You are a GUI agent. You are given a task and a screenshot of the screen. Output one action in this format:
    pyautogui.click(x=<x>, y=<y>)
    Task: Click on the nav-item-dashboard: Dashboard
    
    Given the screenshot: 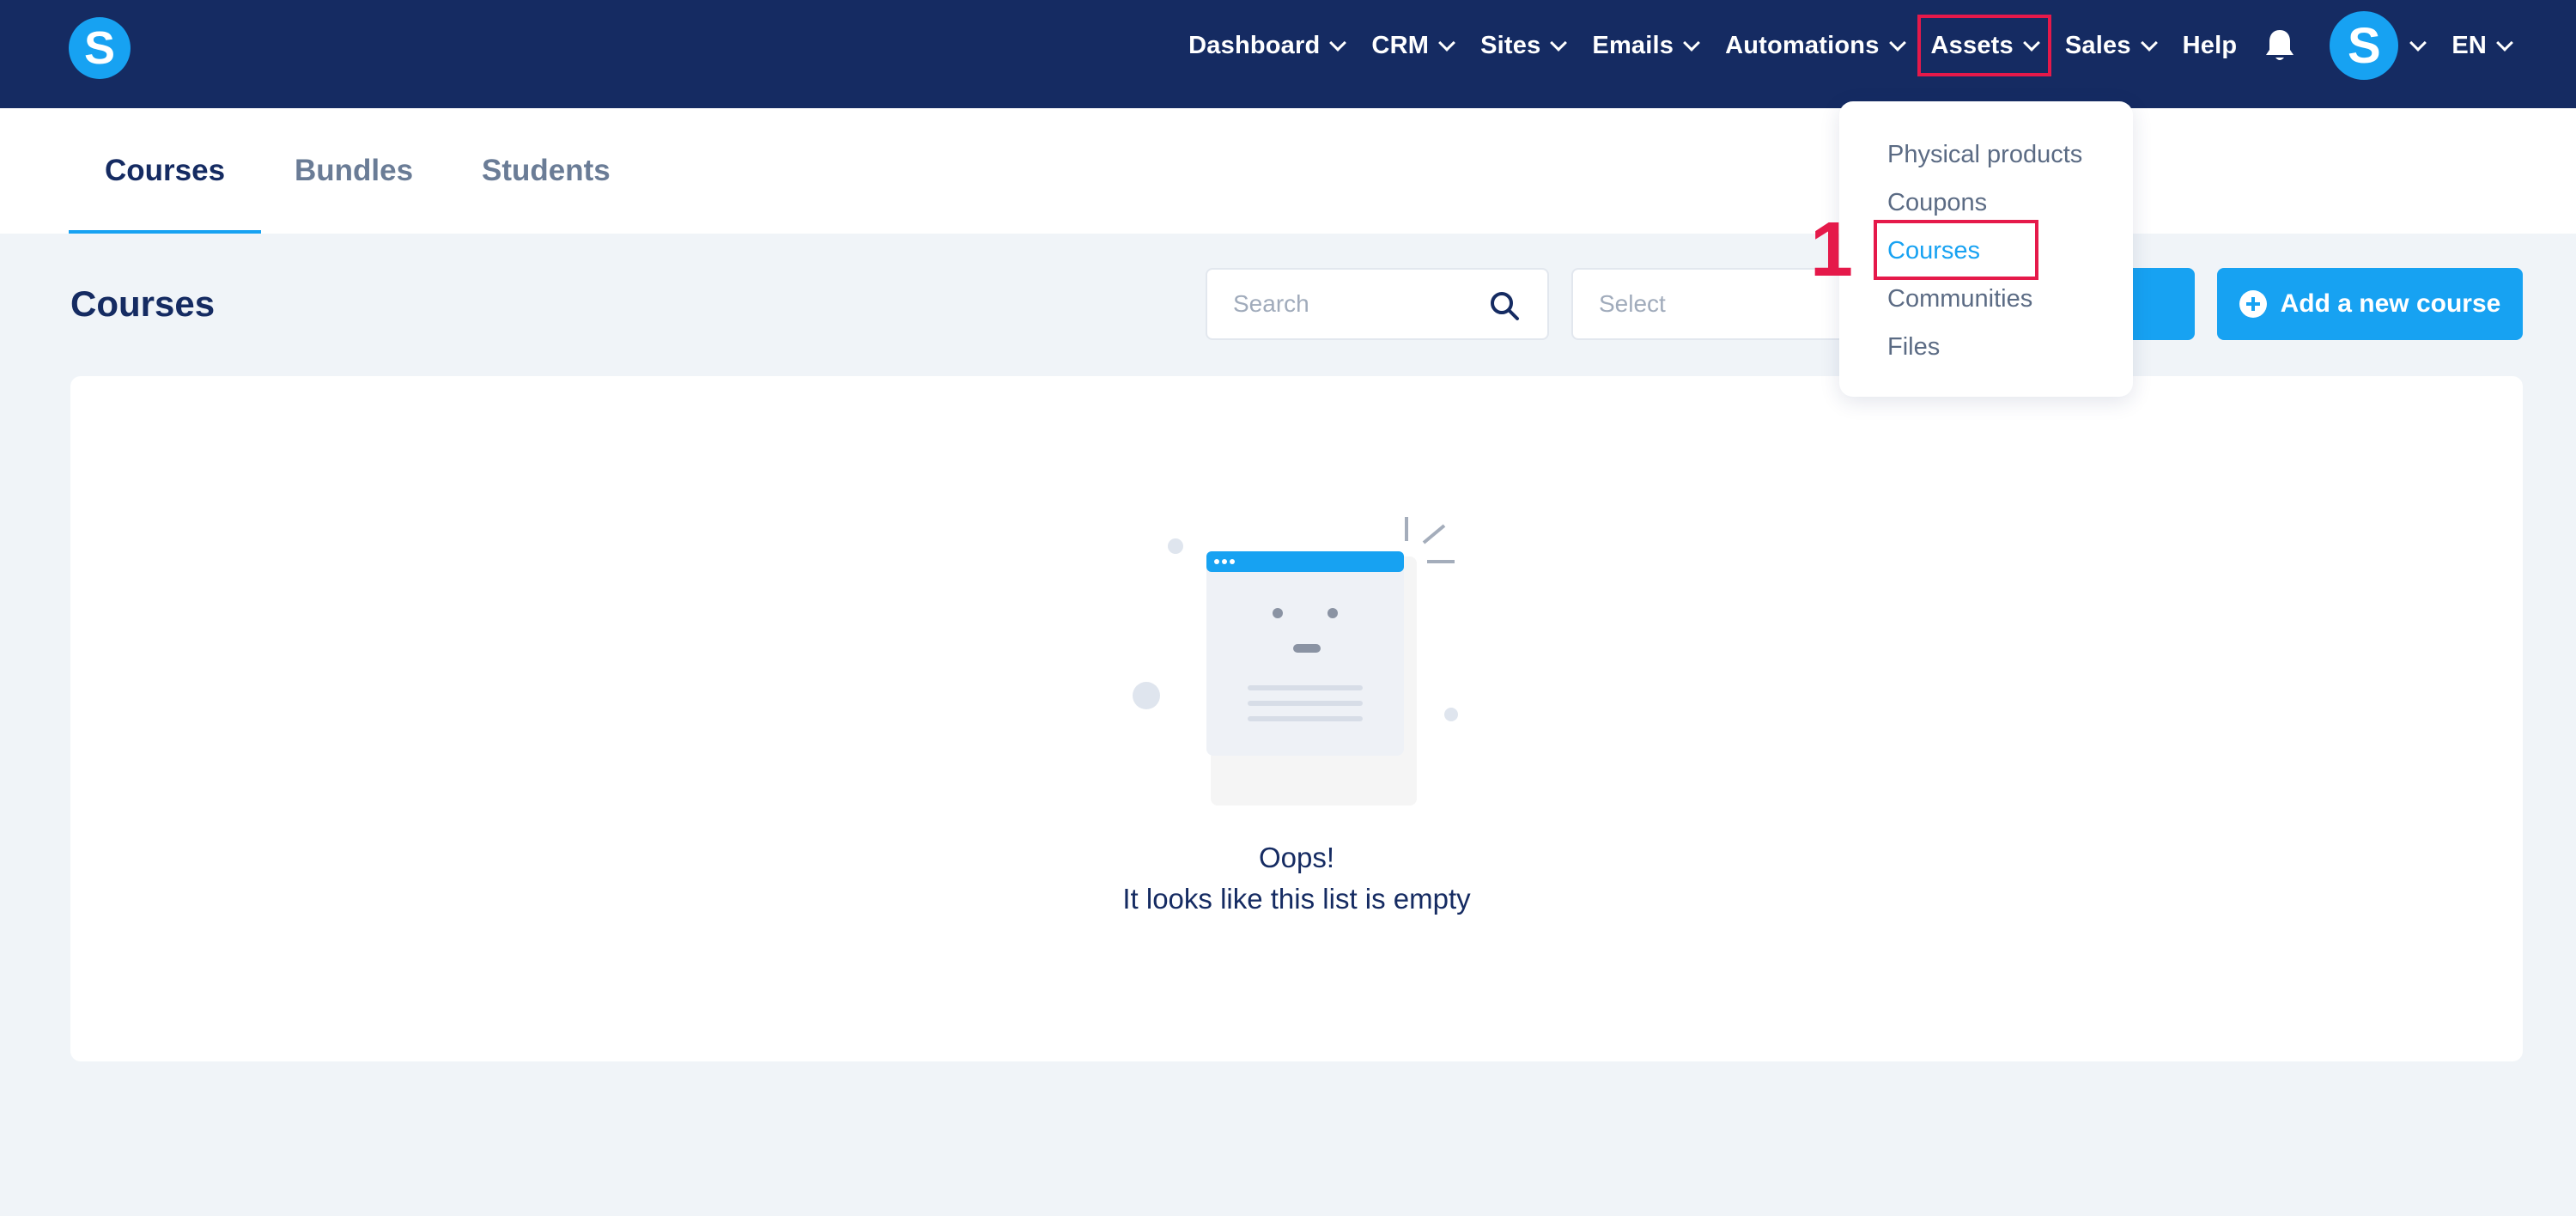 What is the action you would take?
    pyautogui.click(x=1266, y=45)
    